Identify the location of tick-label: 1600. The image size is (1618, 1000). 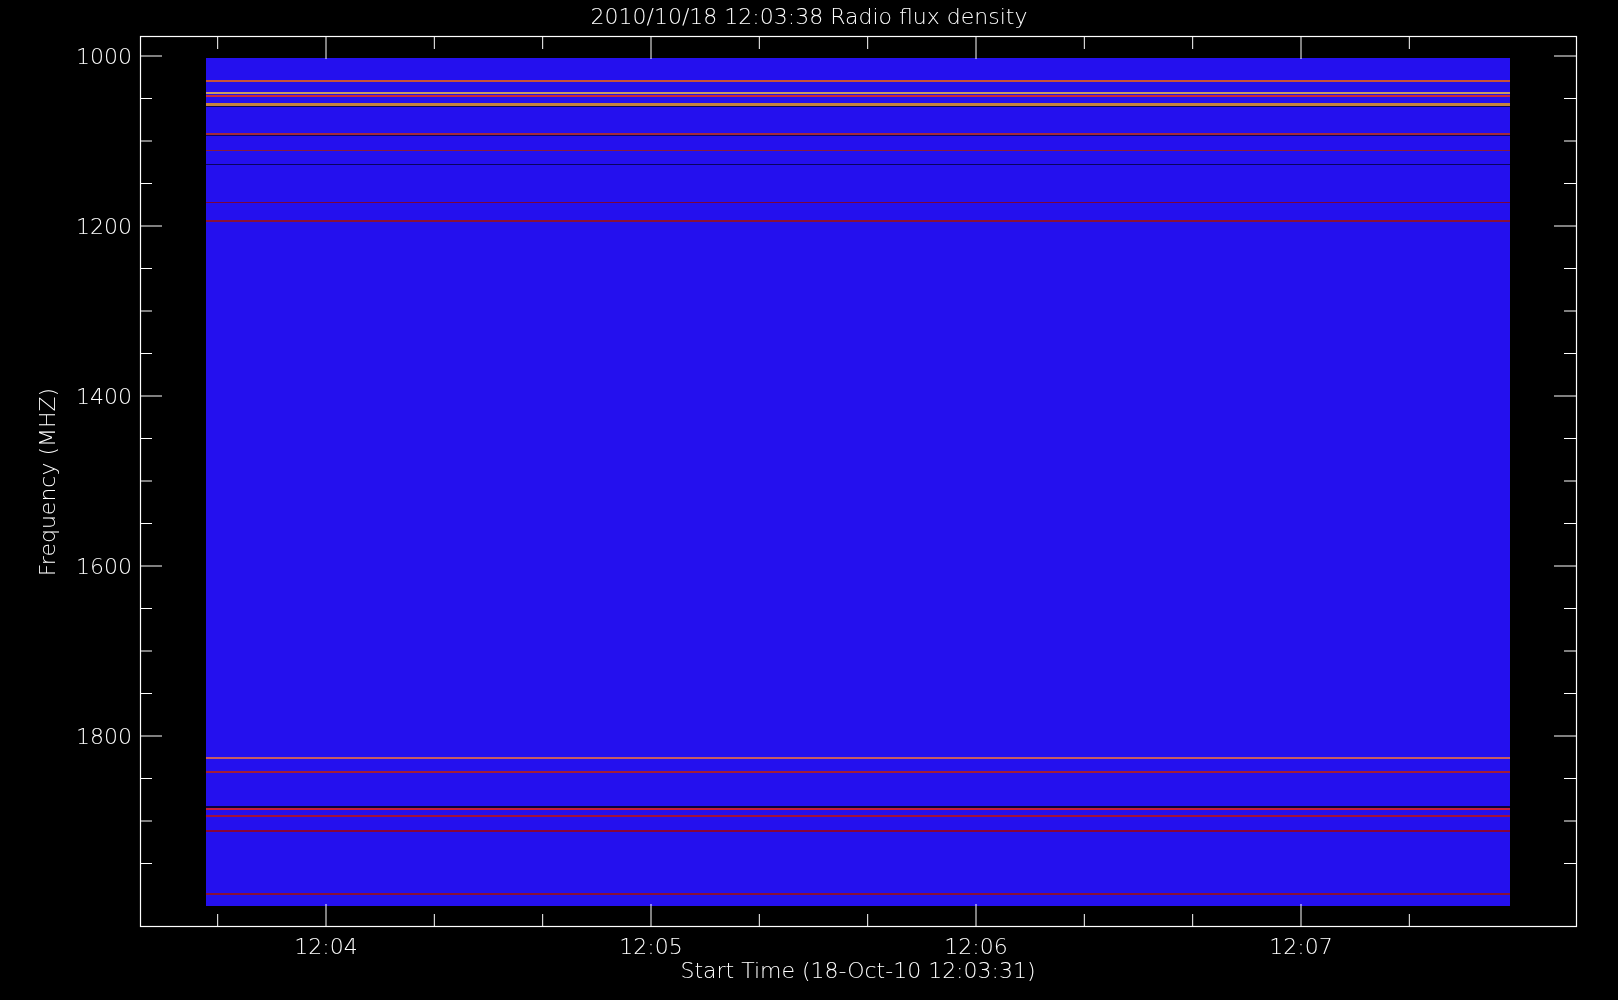
(104, 566).